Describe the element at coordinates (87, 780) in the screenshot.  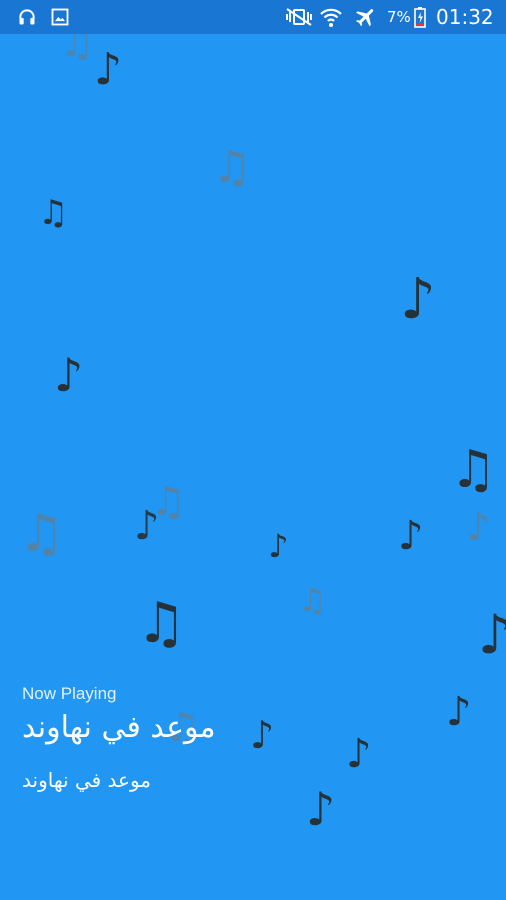
I see `track-artist: موعد في نهاوند` at that location.